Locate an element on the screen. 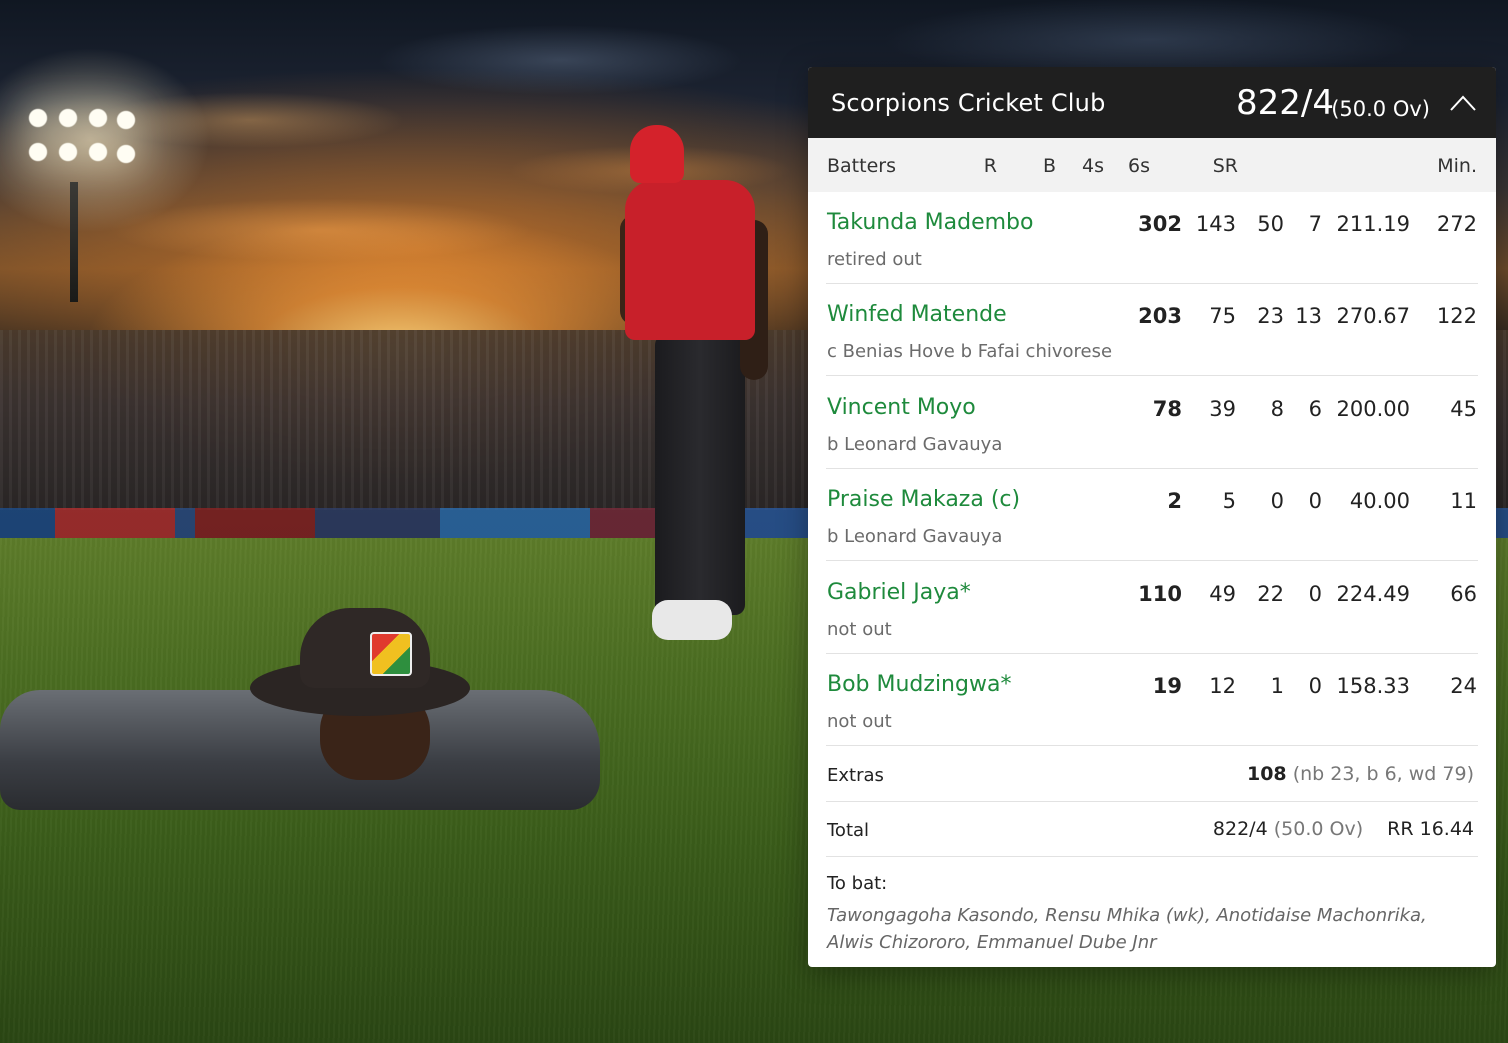 Image resolution: width=1508 pixels, height=1043 pixels. batter-name: Vincent Moyo is located at coordinates (901, 407).